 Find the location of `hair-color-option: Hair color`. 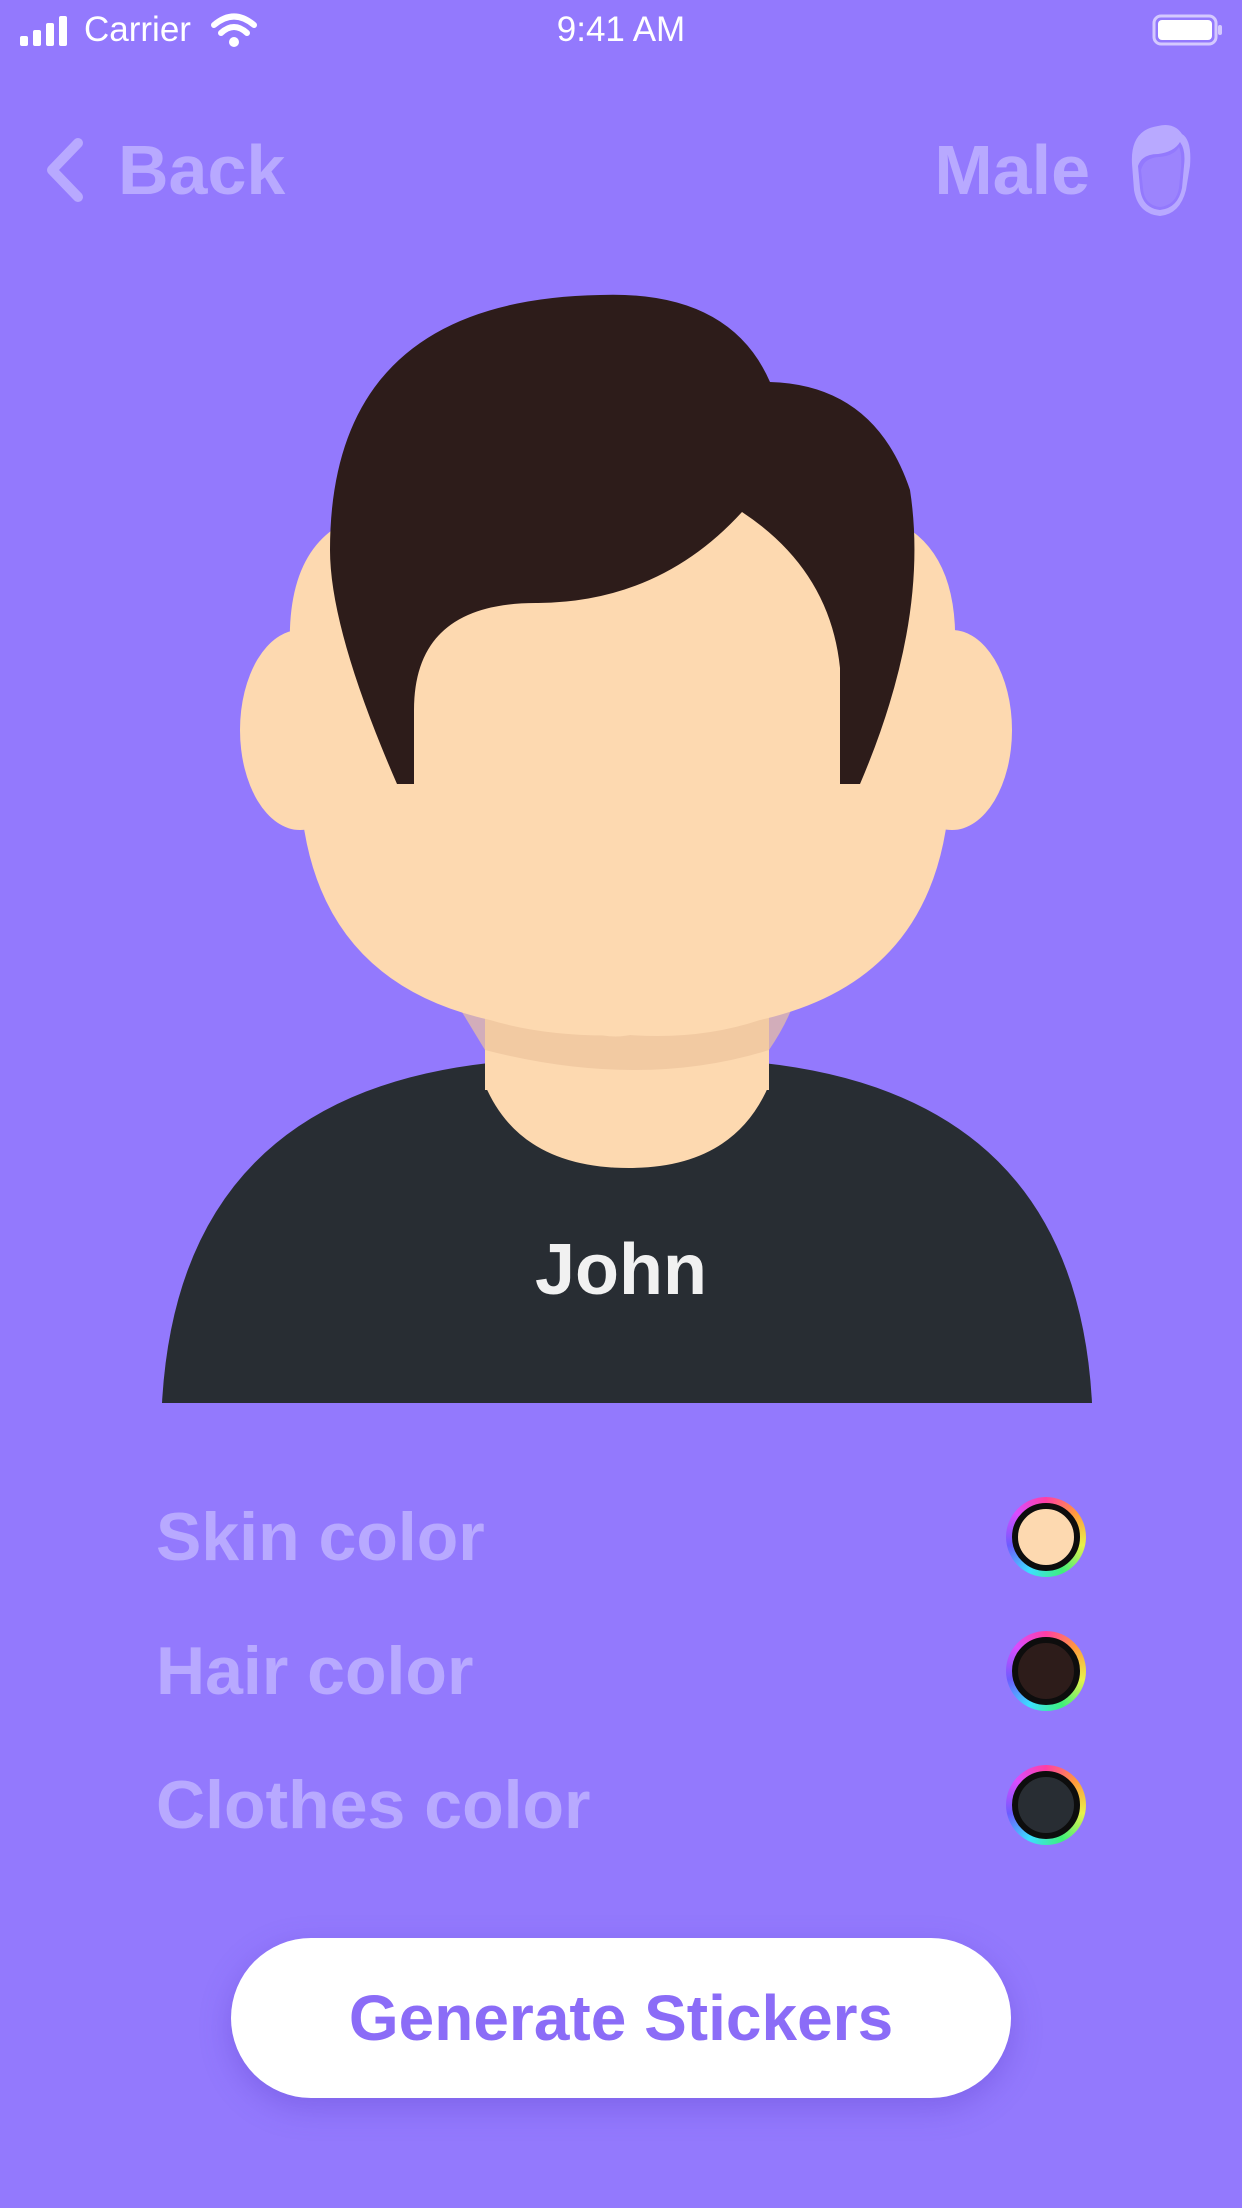

hair-color-option: Hair color is located at coordinates (621, 1671).